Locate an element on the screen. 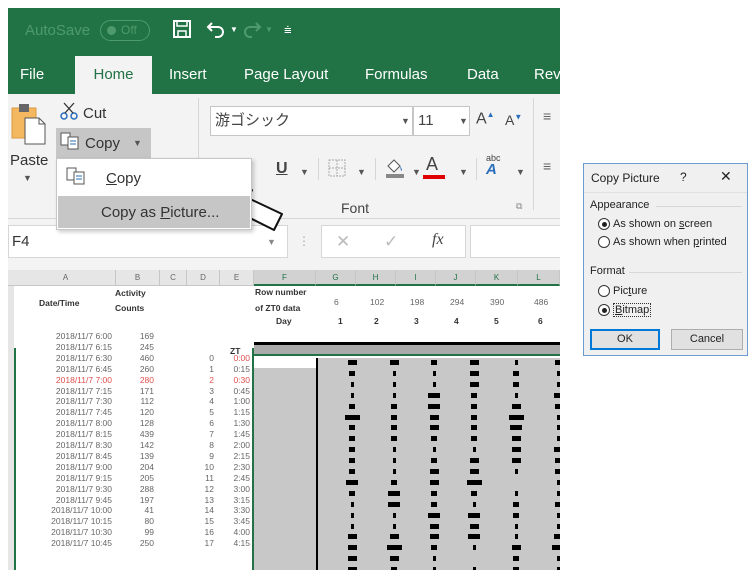 This screenshot has width=755, height=575. index-cell: 0 is located at coordinates (211, 357).